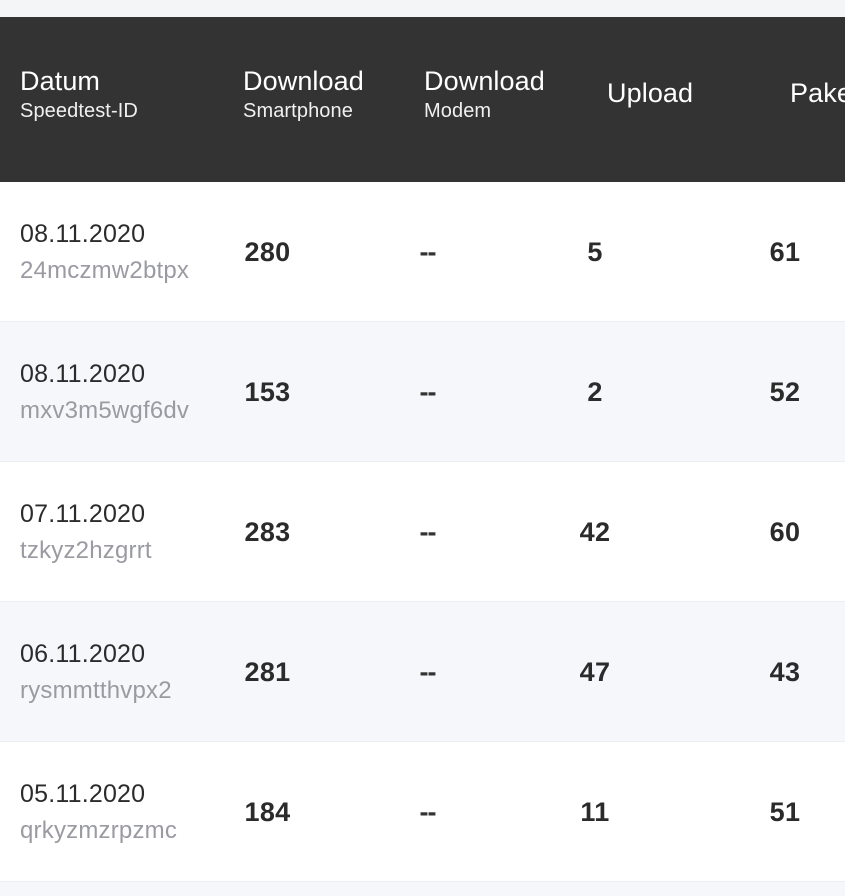  Describe the element at coordinates (79, 111) in the screenshot. I see `column-header-datum-subtitle: Speedtest-ID` at that location.